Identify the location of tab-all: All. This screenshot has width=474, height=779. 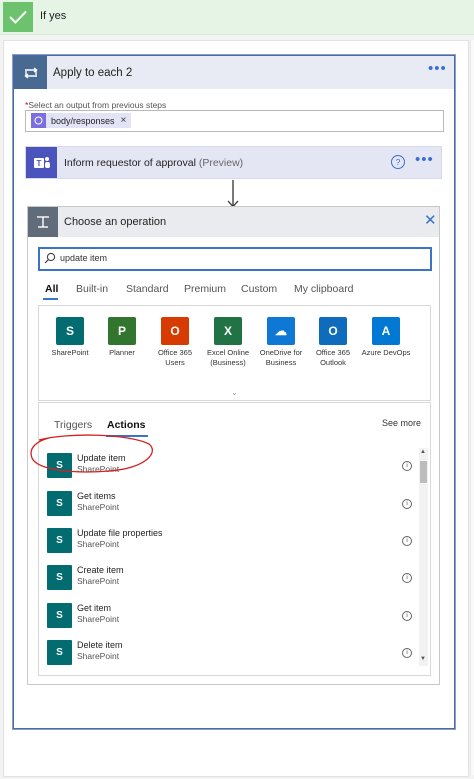
(51, 289).